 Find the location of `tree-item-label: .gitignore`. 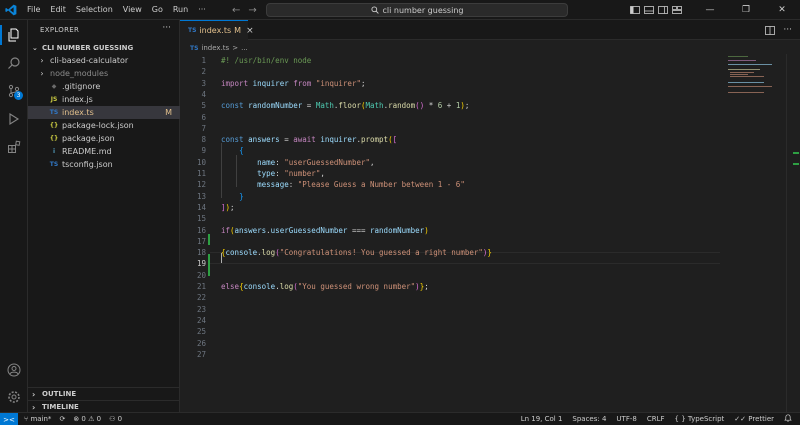

tree-item-label: .gitignore is located at coordinates (81, 86).